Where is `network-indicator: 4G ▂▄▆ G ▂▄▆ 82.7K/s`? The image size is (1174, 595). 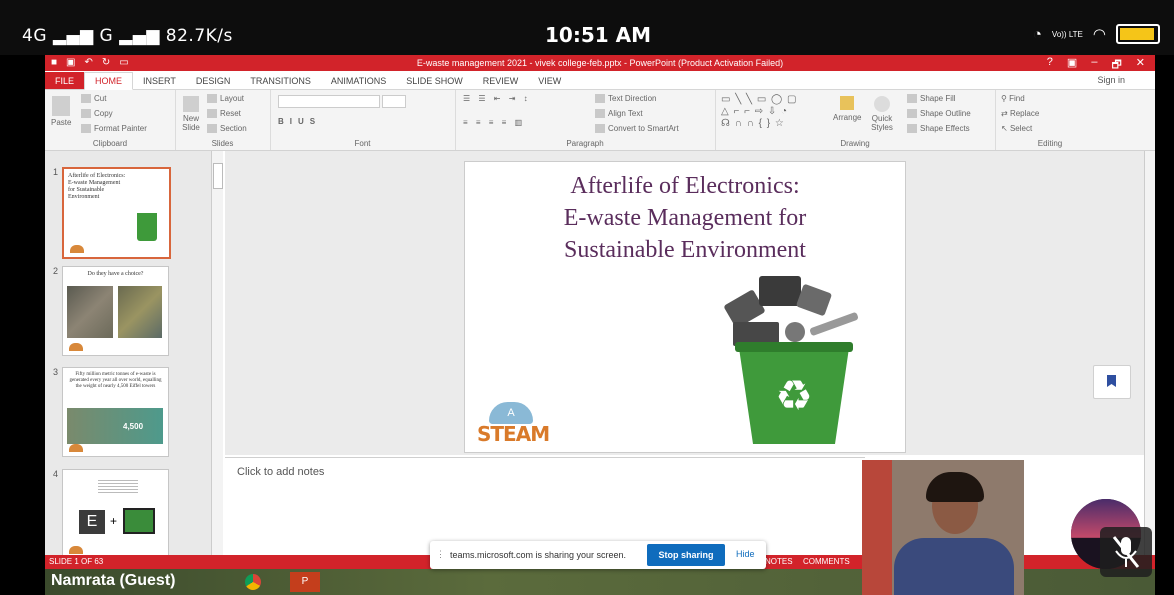
network-indicator: 4G ▂▄▆ G ▂▄▆ 82.7K/s is located at coordinates (127, 36).